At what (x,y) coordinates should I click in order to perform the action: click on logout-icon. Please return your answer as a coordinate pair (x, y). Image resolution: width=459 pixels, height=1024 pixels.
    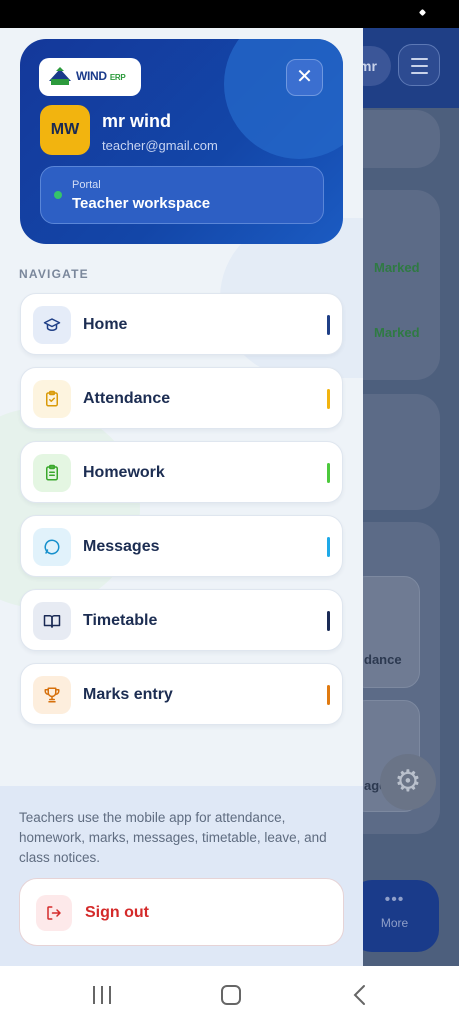
    Looking at the image, I should click on (54, 913).